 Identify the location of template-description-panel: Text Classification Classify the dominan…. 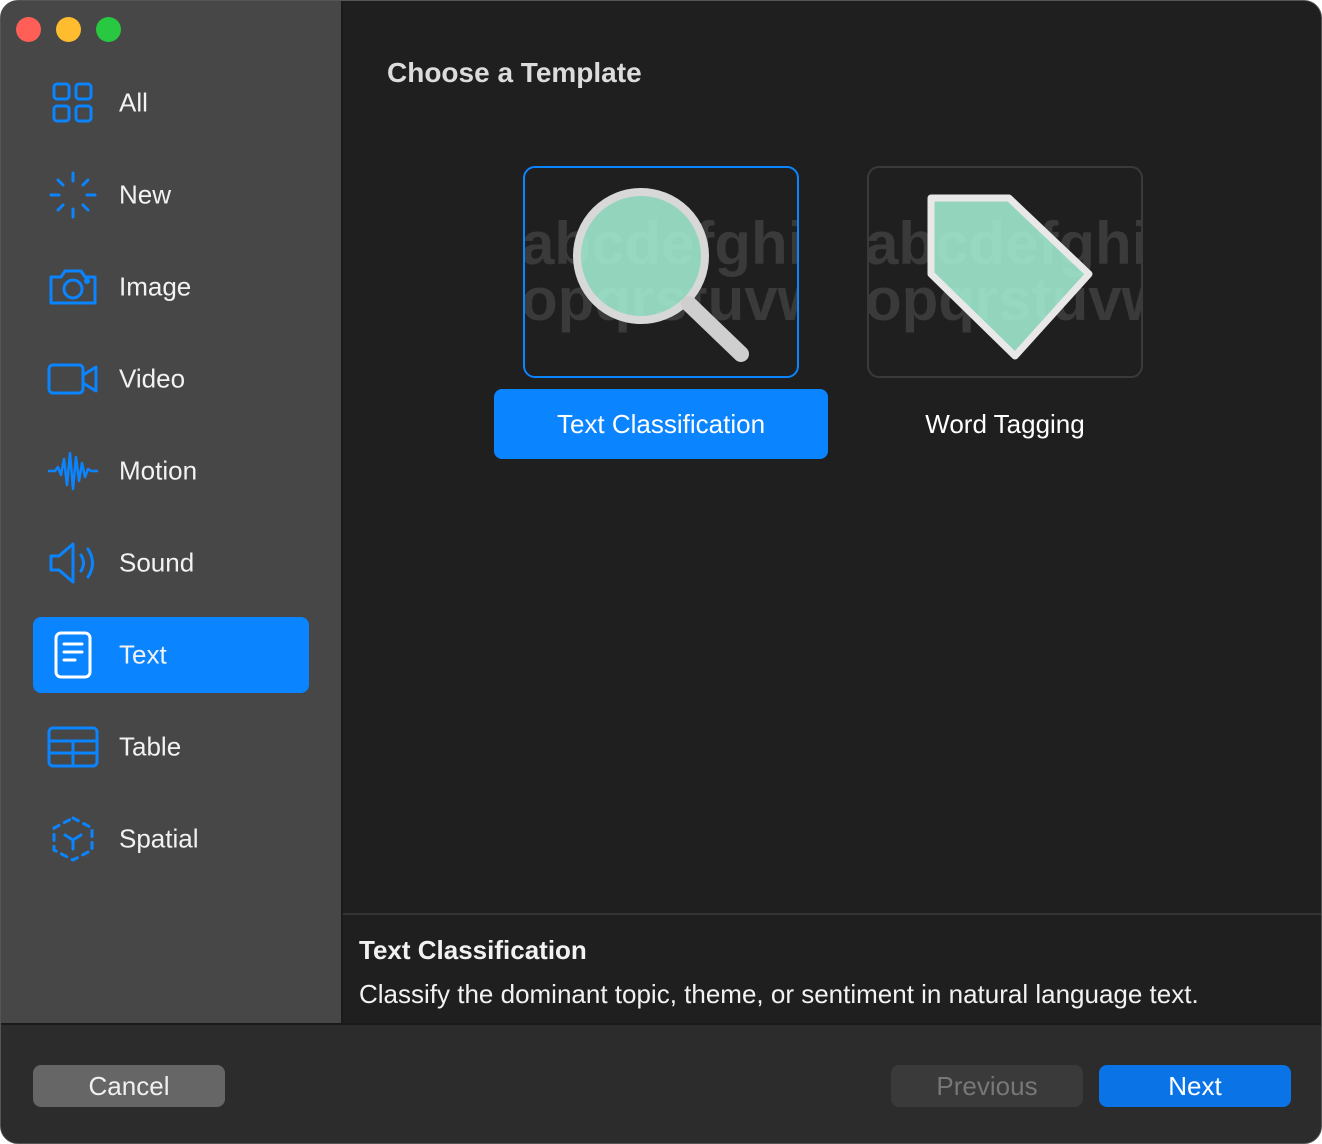
(832, 968).